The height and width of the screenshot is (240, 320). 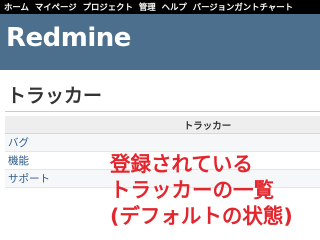 I want to click on title-divider, so click(x=162, y=111).